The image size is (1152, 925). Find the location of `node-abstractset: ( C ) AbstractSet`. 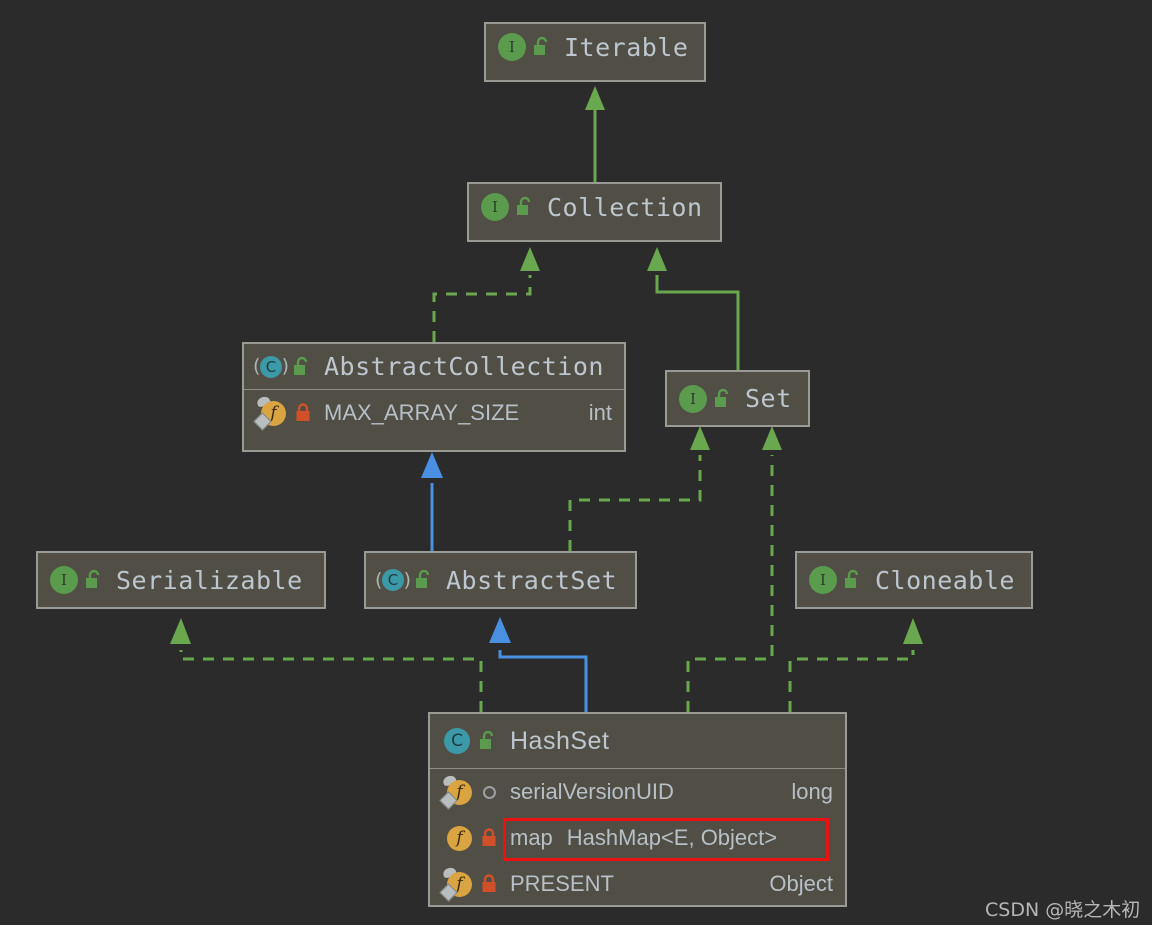

node-abstractset: ( C ) AbstractSet is located at coordinates (500, 580).